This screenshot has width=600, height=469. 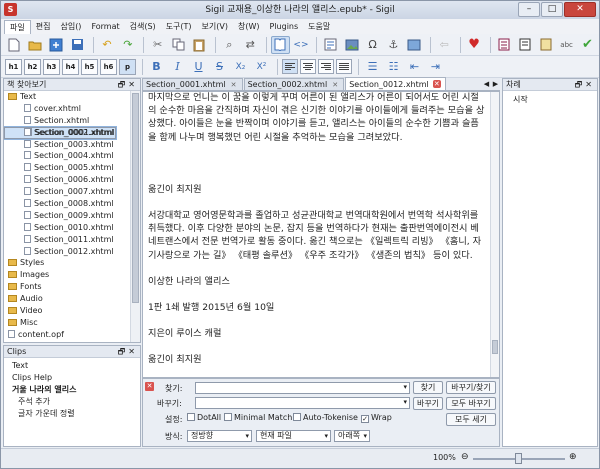 I want to click on toc-item: 시작, so click(x=520, y=99).